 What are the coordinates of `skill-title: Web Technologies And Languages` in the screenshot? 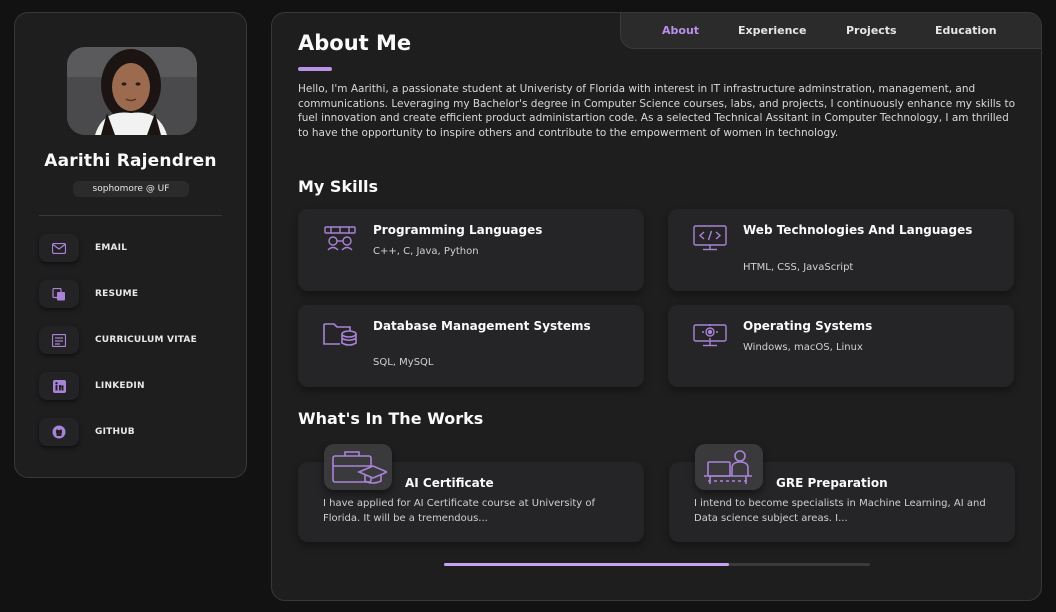 It's located at (858, 230).